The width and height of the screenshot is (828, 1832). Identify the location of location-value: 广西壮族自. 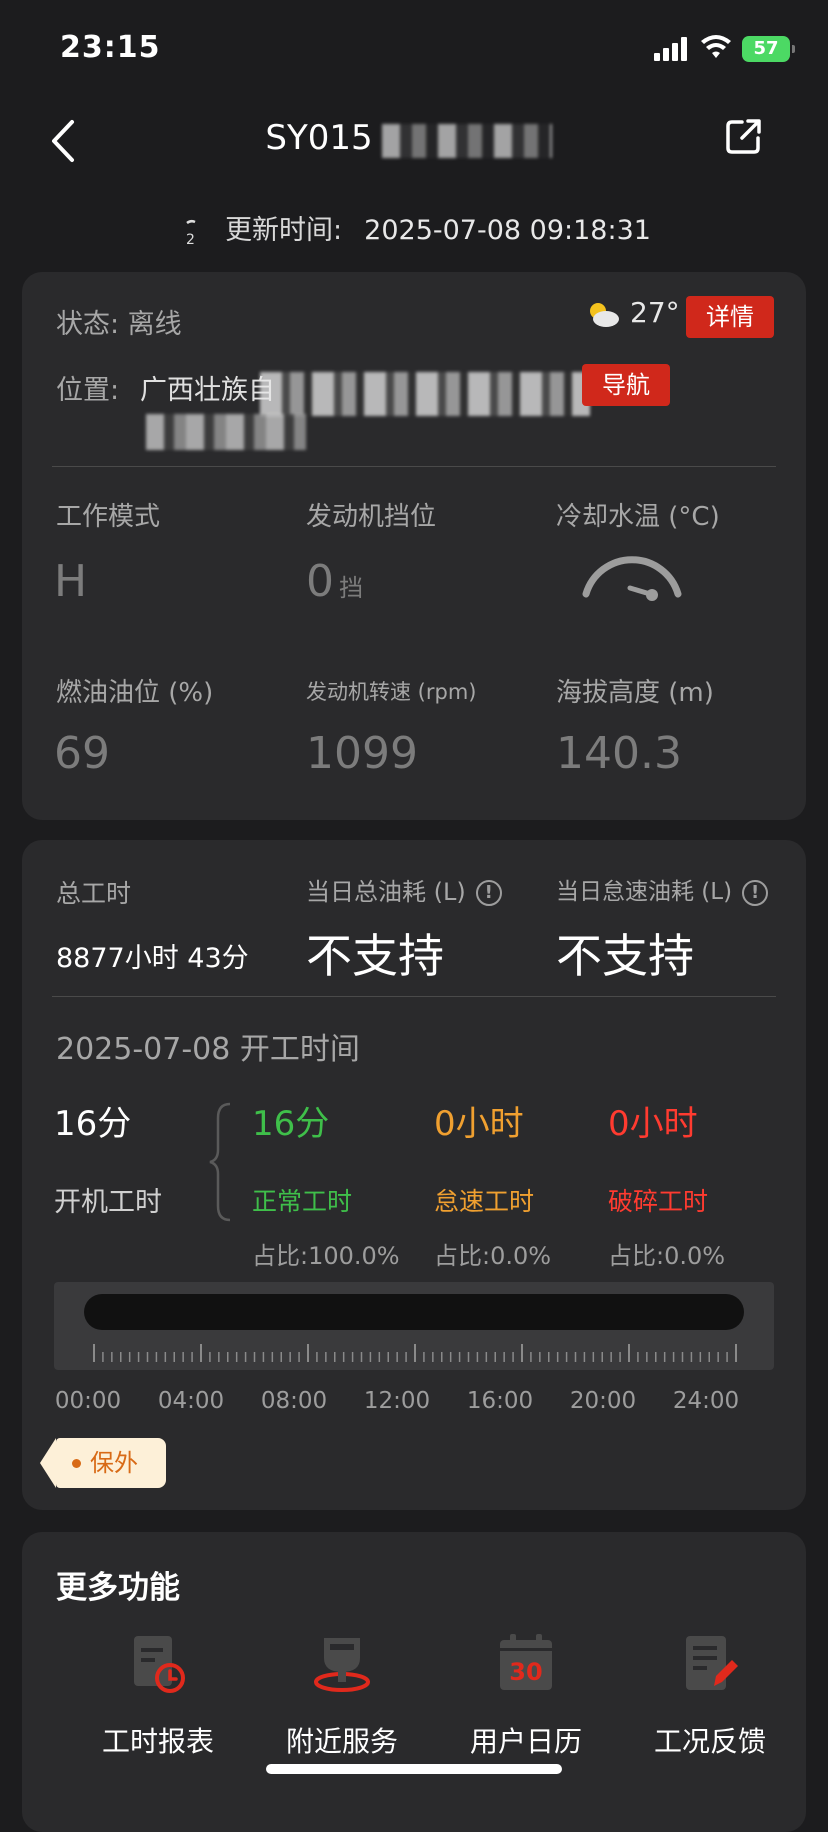
(207, 390).